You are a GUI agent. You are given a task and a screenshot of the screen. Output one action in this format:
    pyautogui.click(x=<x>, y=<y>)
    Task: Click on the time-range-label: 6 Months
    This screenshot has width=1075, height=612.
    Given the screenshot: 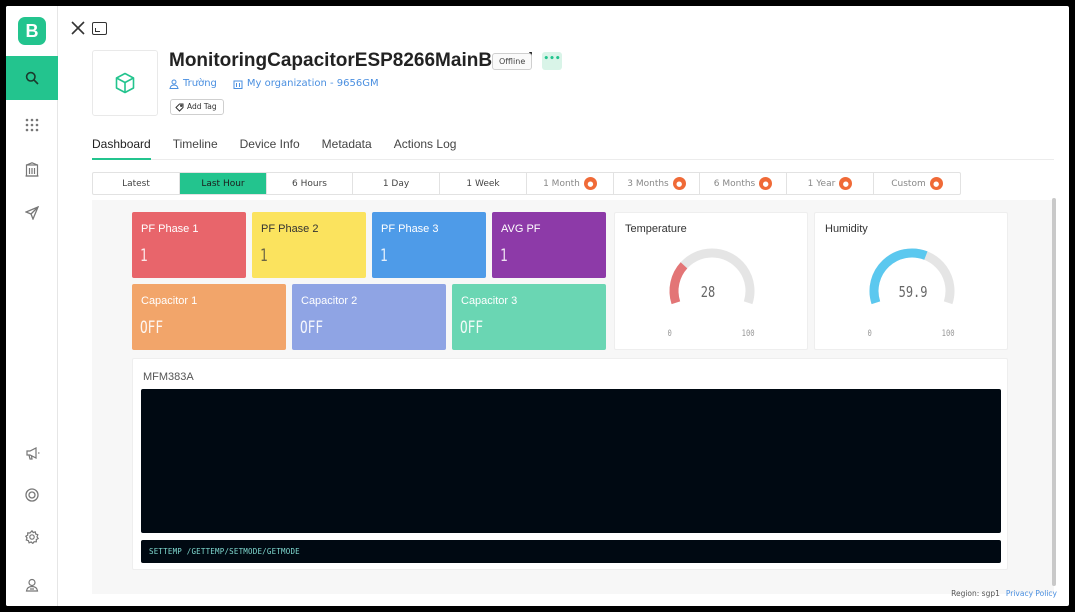 What is the action you would take?
    pyautogui.click(x=734, y=183)
    